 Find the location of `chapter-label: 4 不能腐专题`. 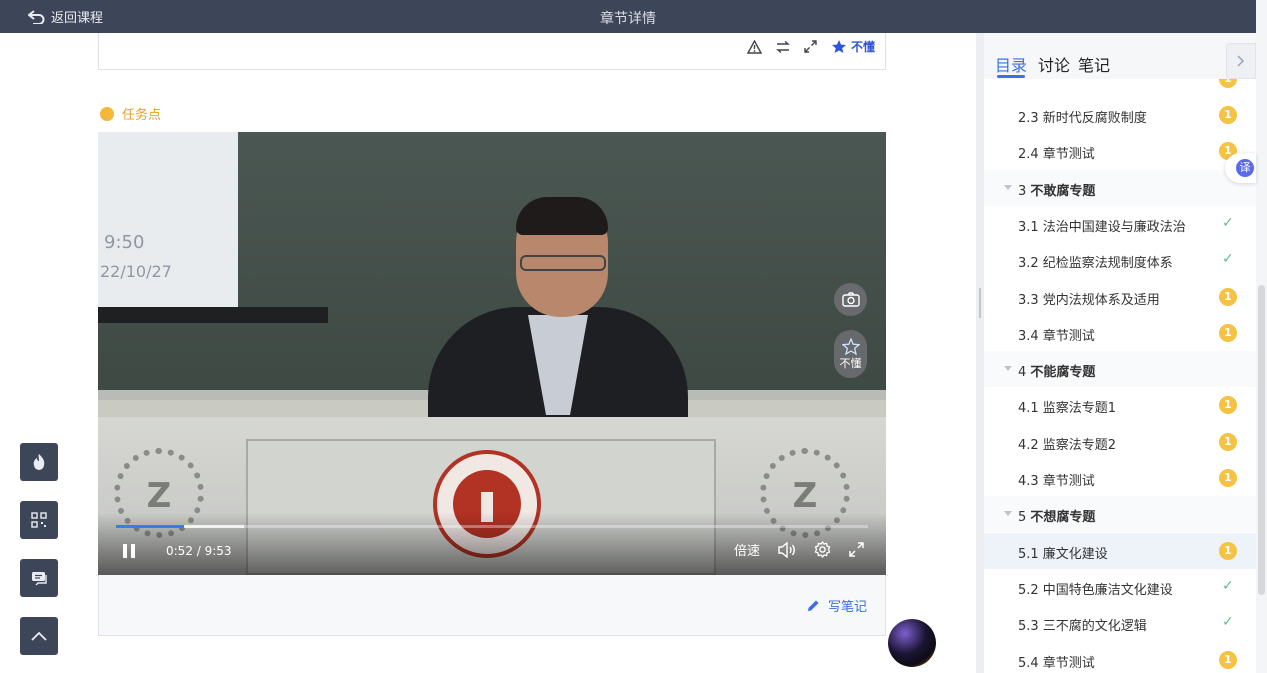

chapter-label: 4 不能腐专题 is located at coordinates (1057, 373).